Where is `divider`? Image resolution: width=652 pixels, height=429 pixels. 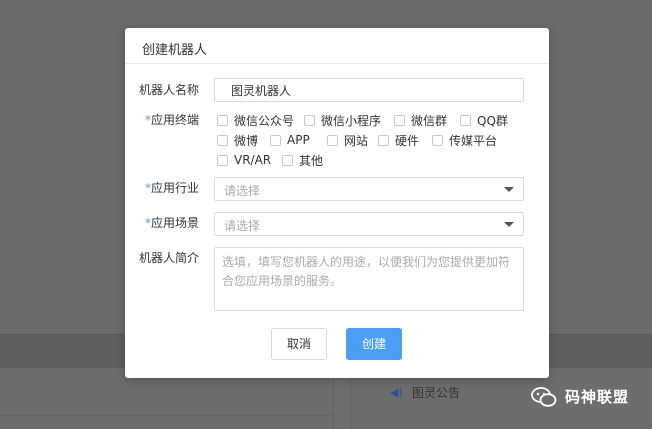 divider is located at coordinates (166, 415).